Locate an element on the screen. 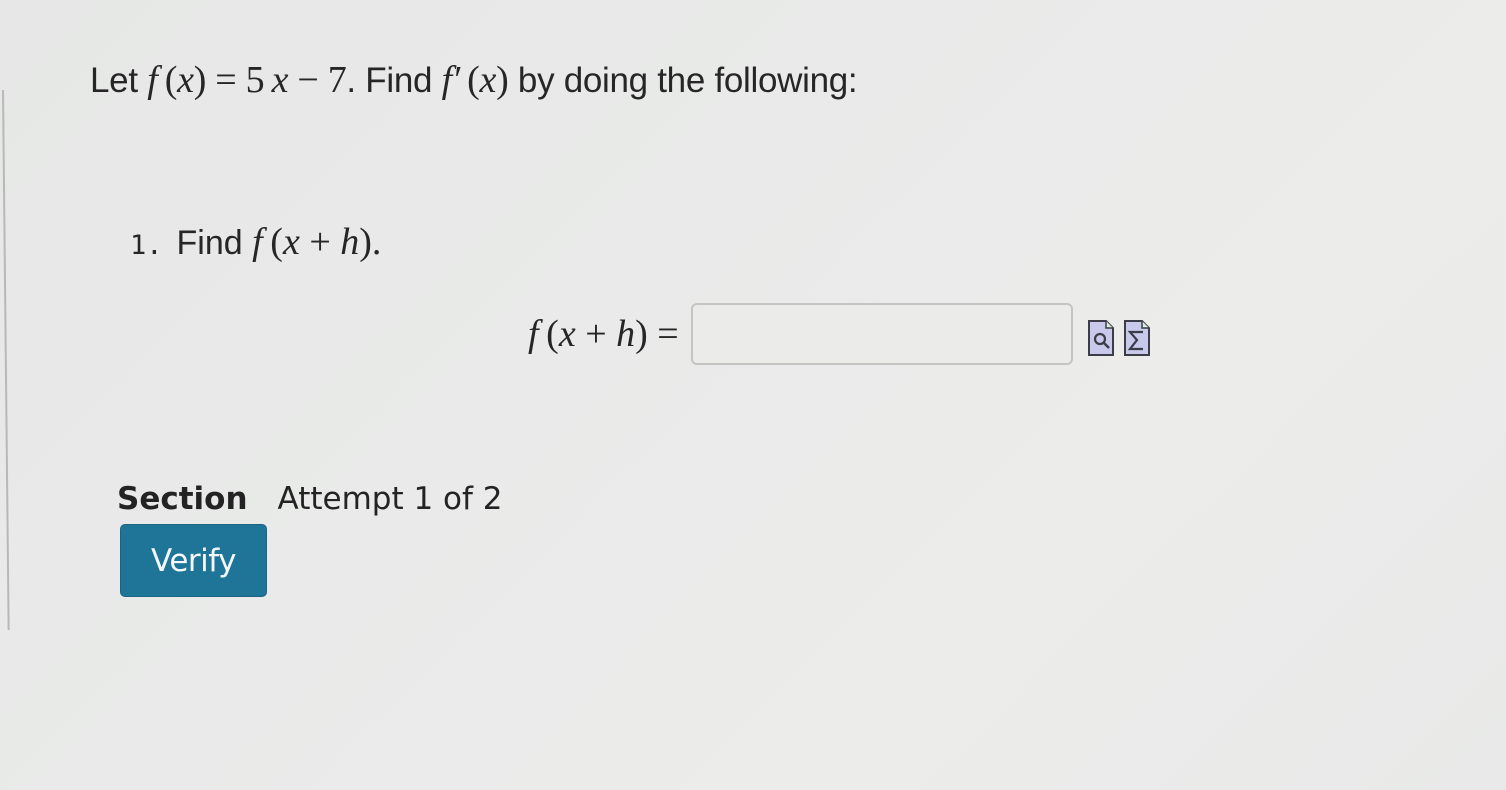  derivative-expression: f′ (x) is located at coordinates (475, 80).